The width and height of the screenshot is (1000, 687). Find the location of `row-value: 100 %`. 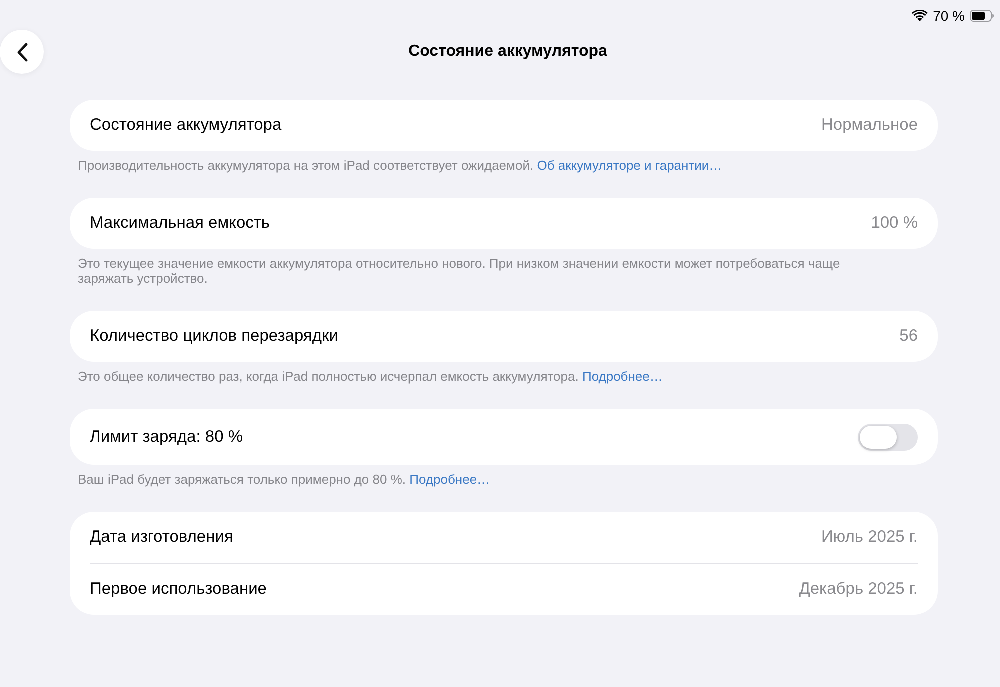

row-value: 100 % is located at coordinates (894, 223).